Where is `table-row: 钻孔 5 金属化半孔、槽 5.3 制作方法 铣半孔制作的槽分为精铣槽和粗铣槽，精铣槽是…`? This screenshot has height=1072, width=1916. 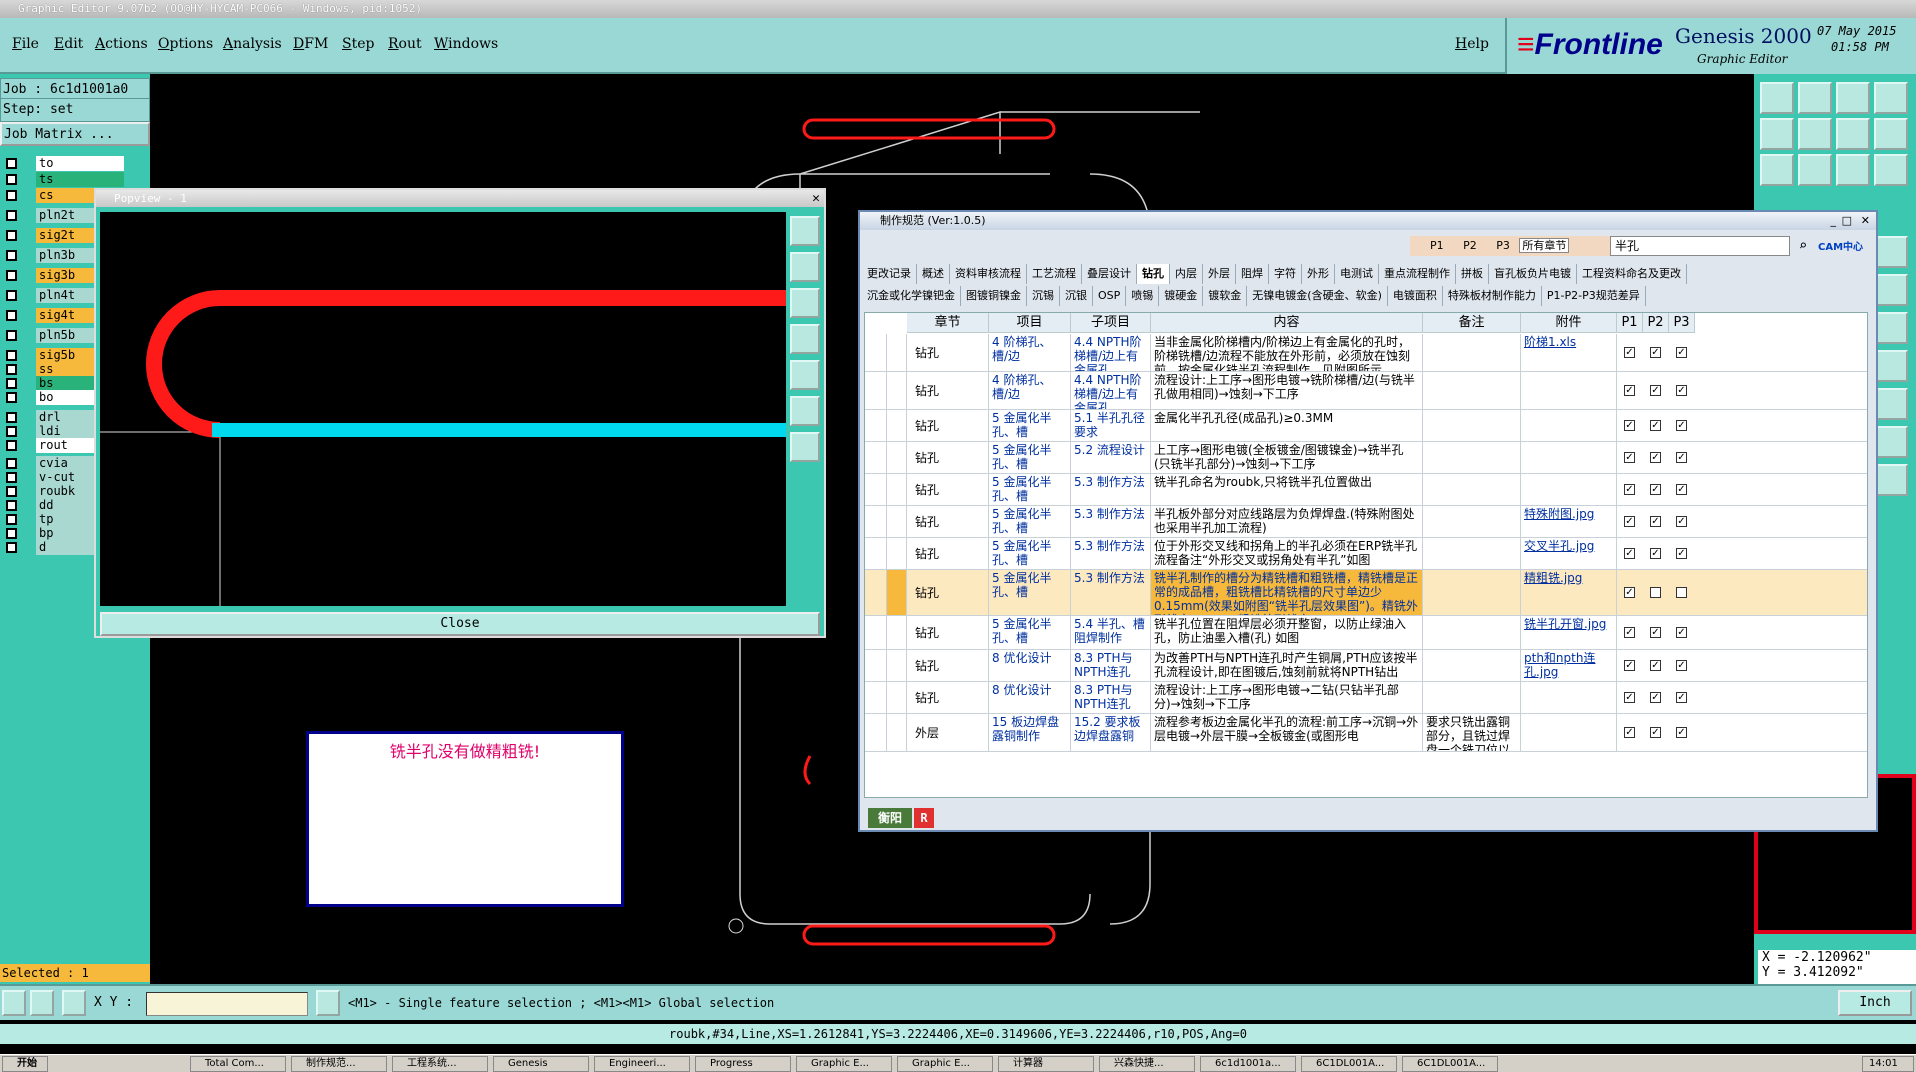 table-row: 钻孔 5 金属化半孔、槽 5.3 制作方法 铣半孔制作的槽分为精铣槽和粗铣槽，精铣槽是… is located at coordinates (1366, 593).